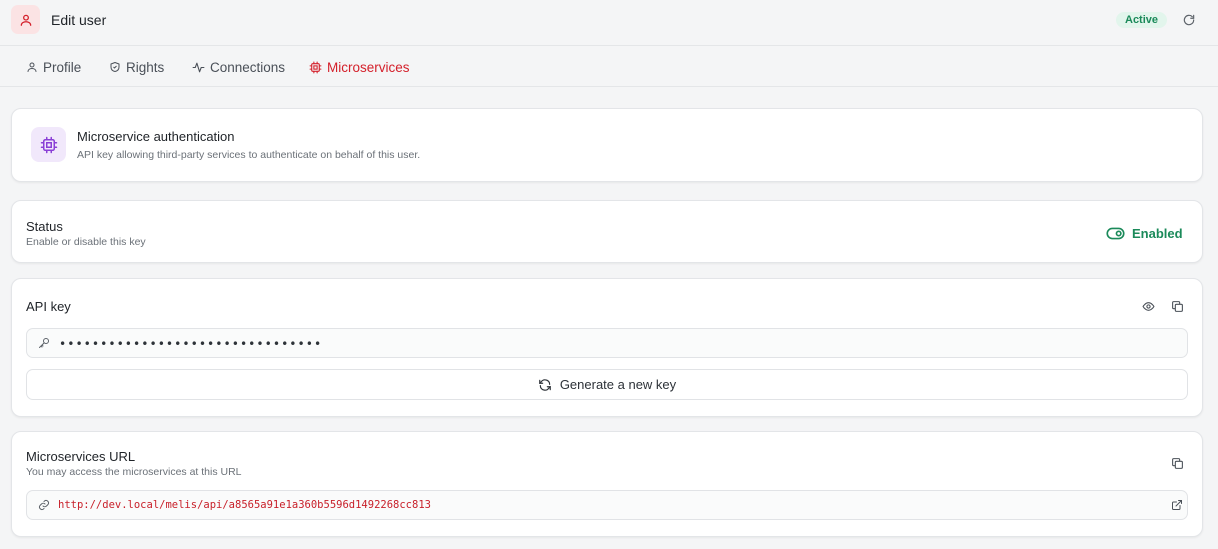 The image size is (1218, 549). What do you see at coordinates (32, 67) in the screenshot?
I see `user-icon` at bounding box center [32, 67].